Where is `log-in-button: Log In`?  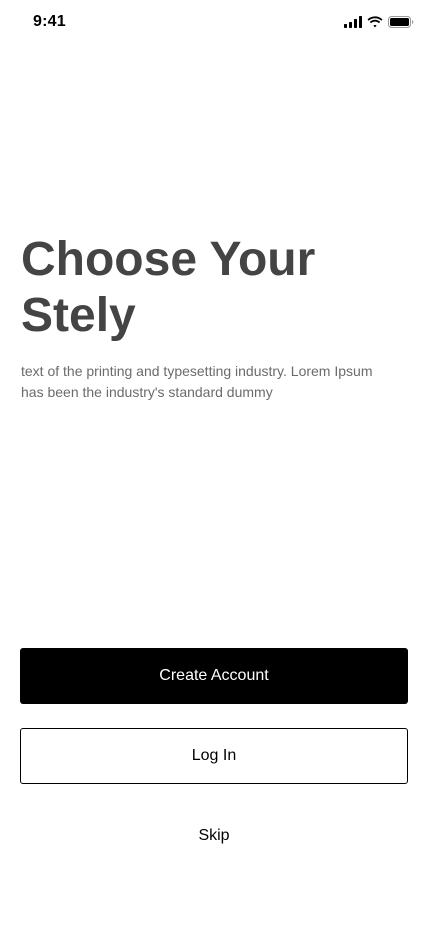 log-in-button: Log In is located at coordinates (214, 756).